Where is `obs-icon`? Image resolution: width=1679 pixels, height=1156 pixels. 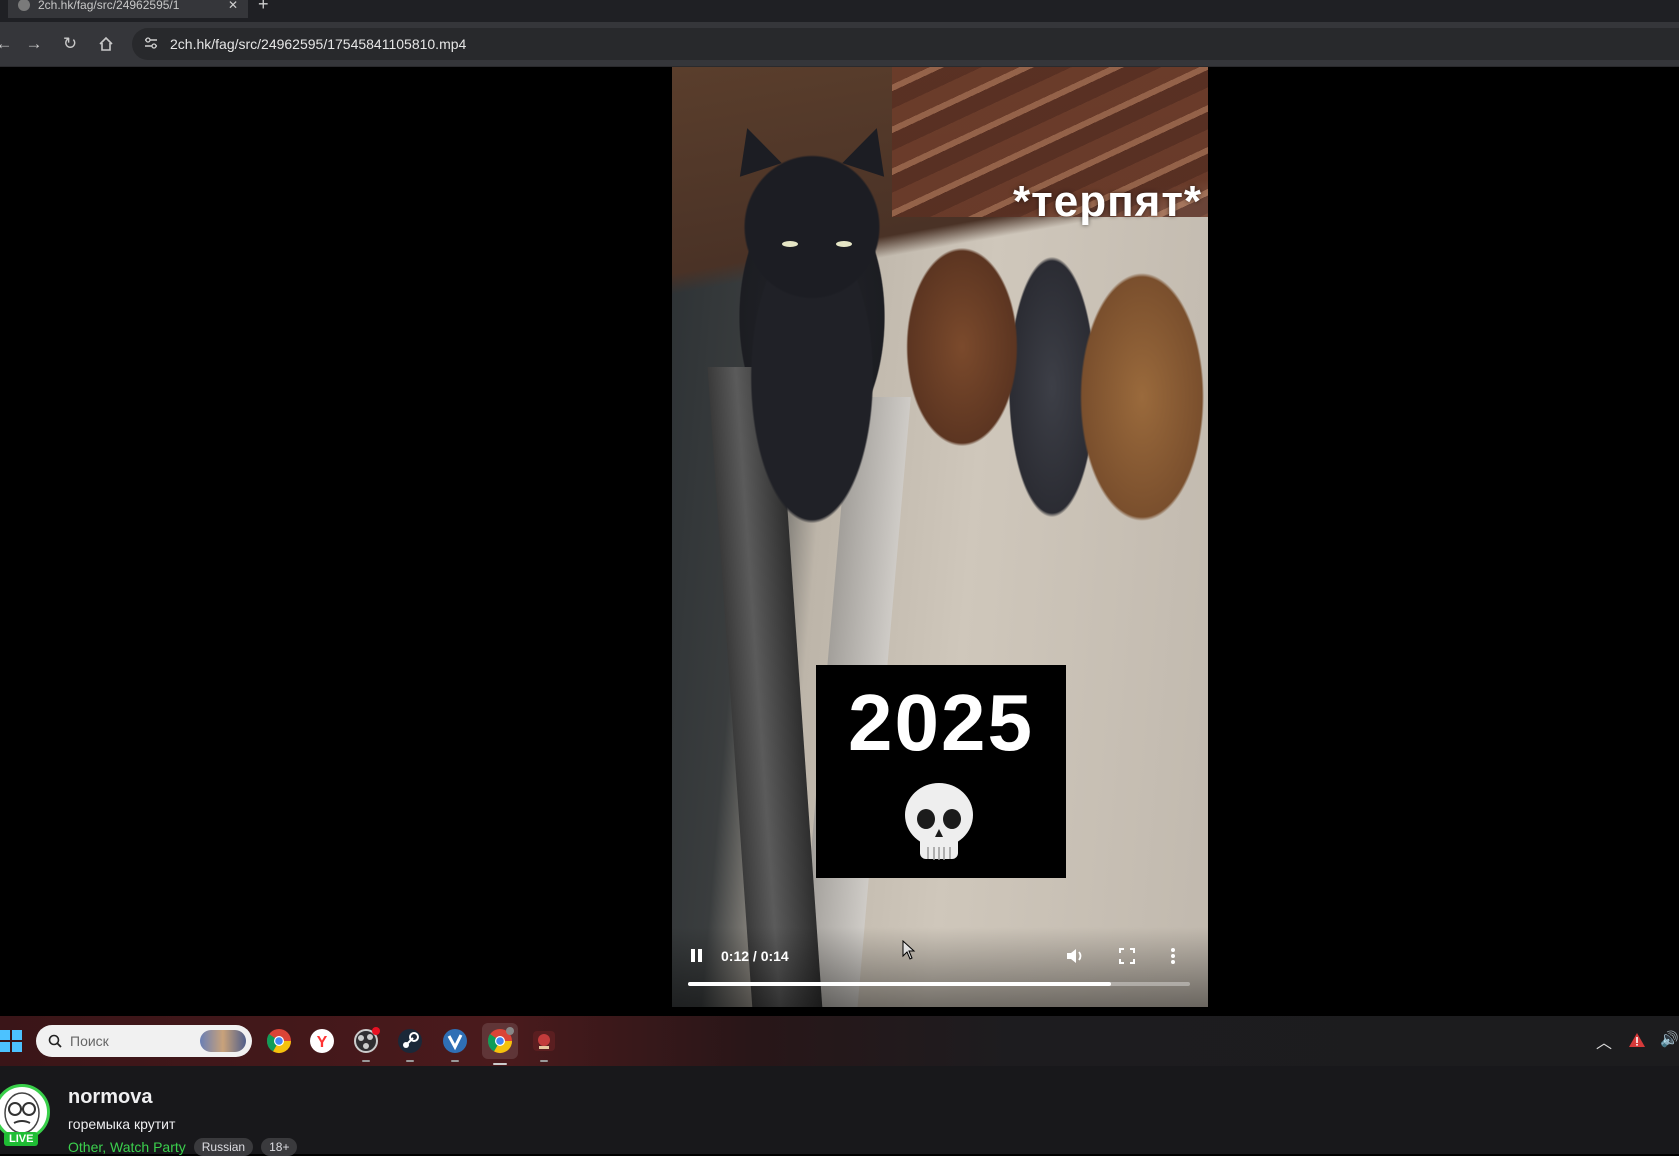 obs-icon is located at coordinates (366, 1044).